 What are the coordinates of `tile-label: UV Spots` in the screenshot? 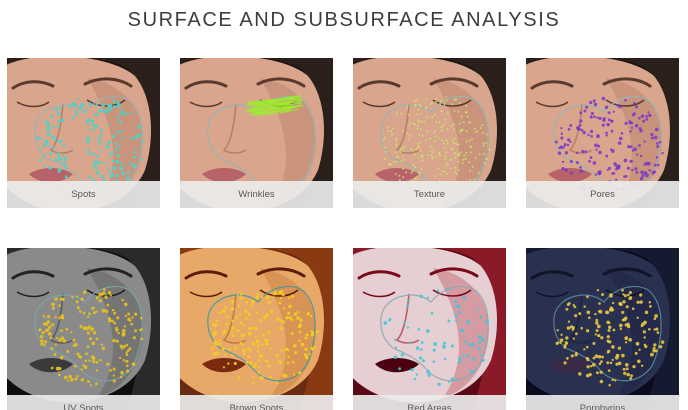 It's located at (83, 402).